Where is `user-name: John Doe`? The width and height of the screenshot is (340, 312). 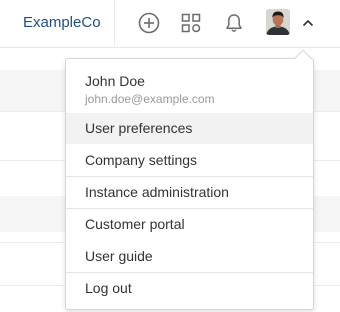 user-name: John Doe is located at coordinates (115, 81).